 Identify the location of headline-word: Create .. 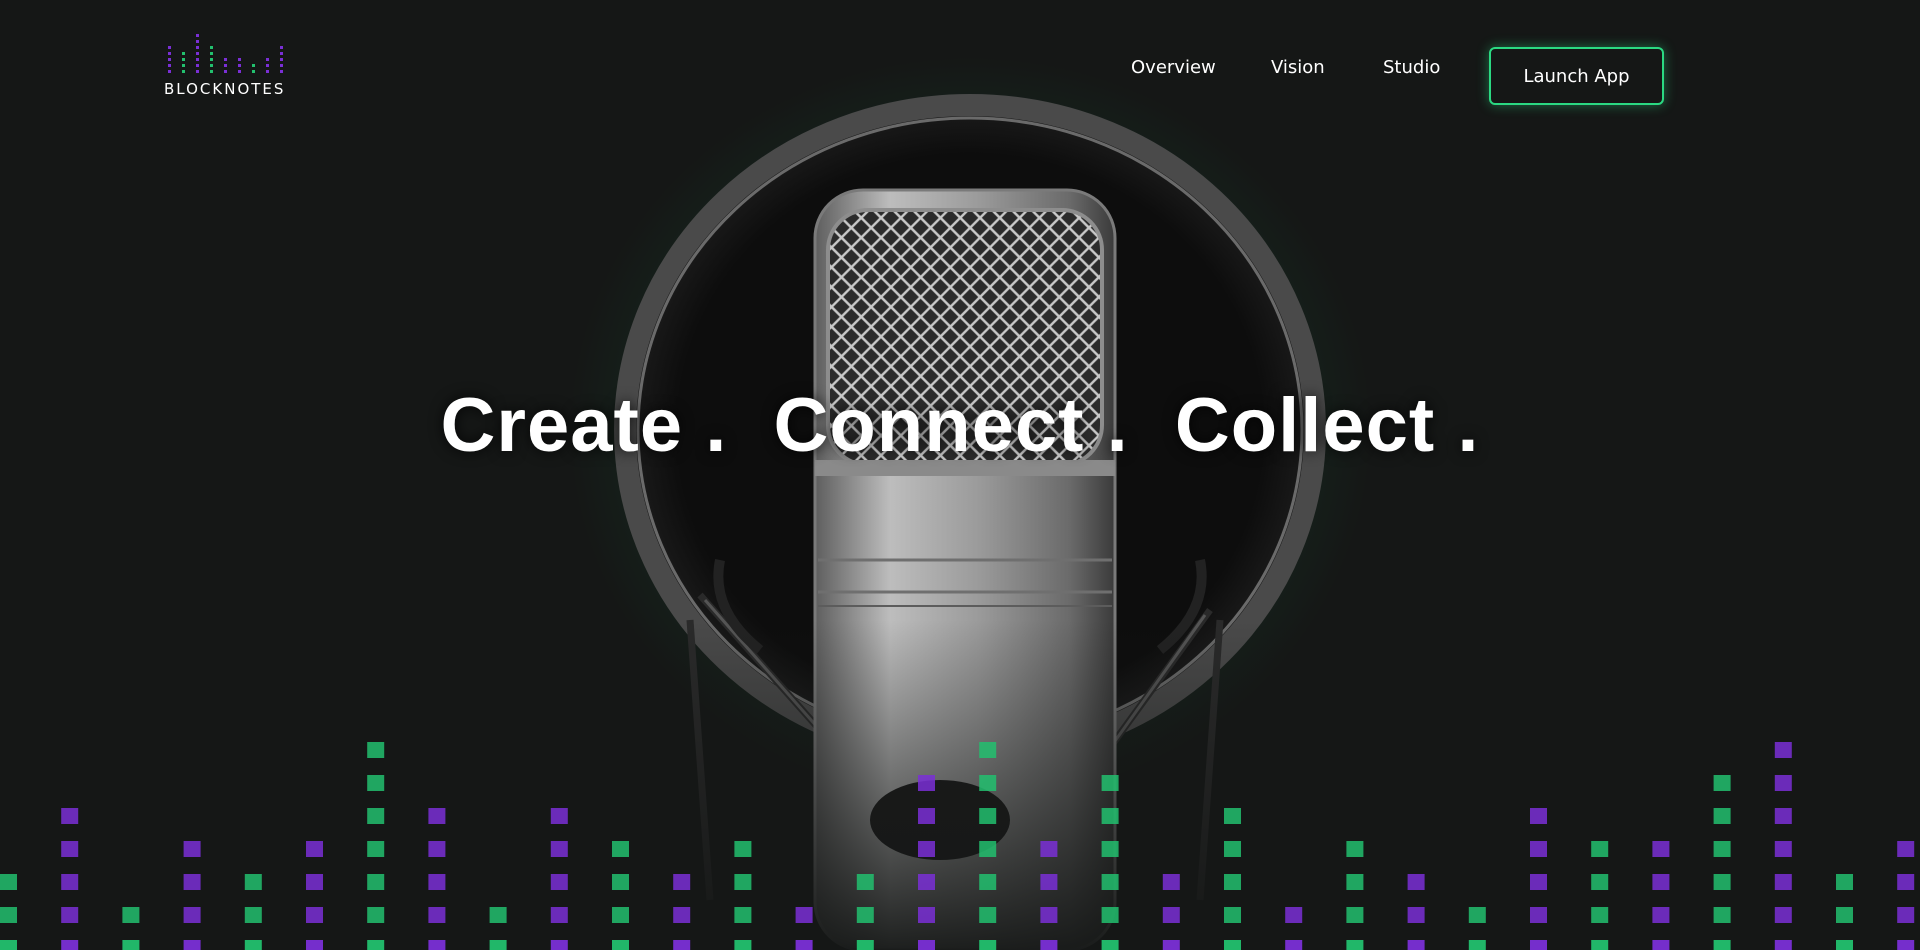
(584, 425).